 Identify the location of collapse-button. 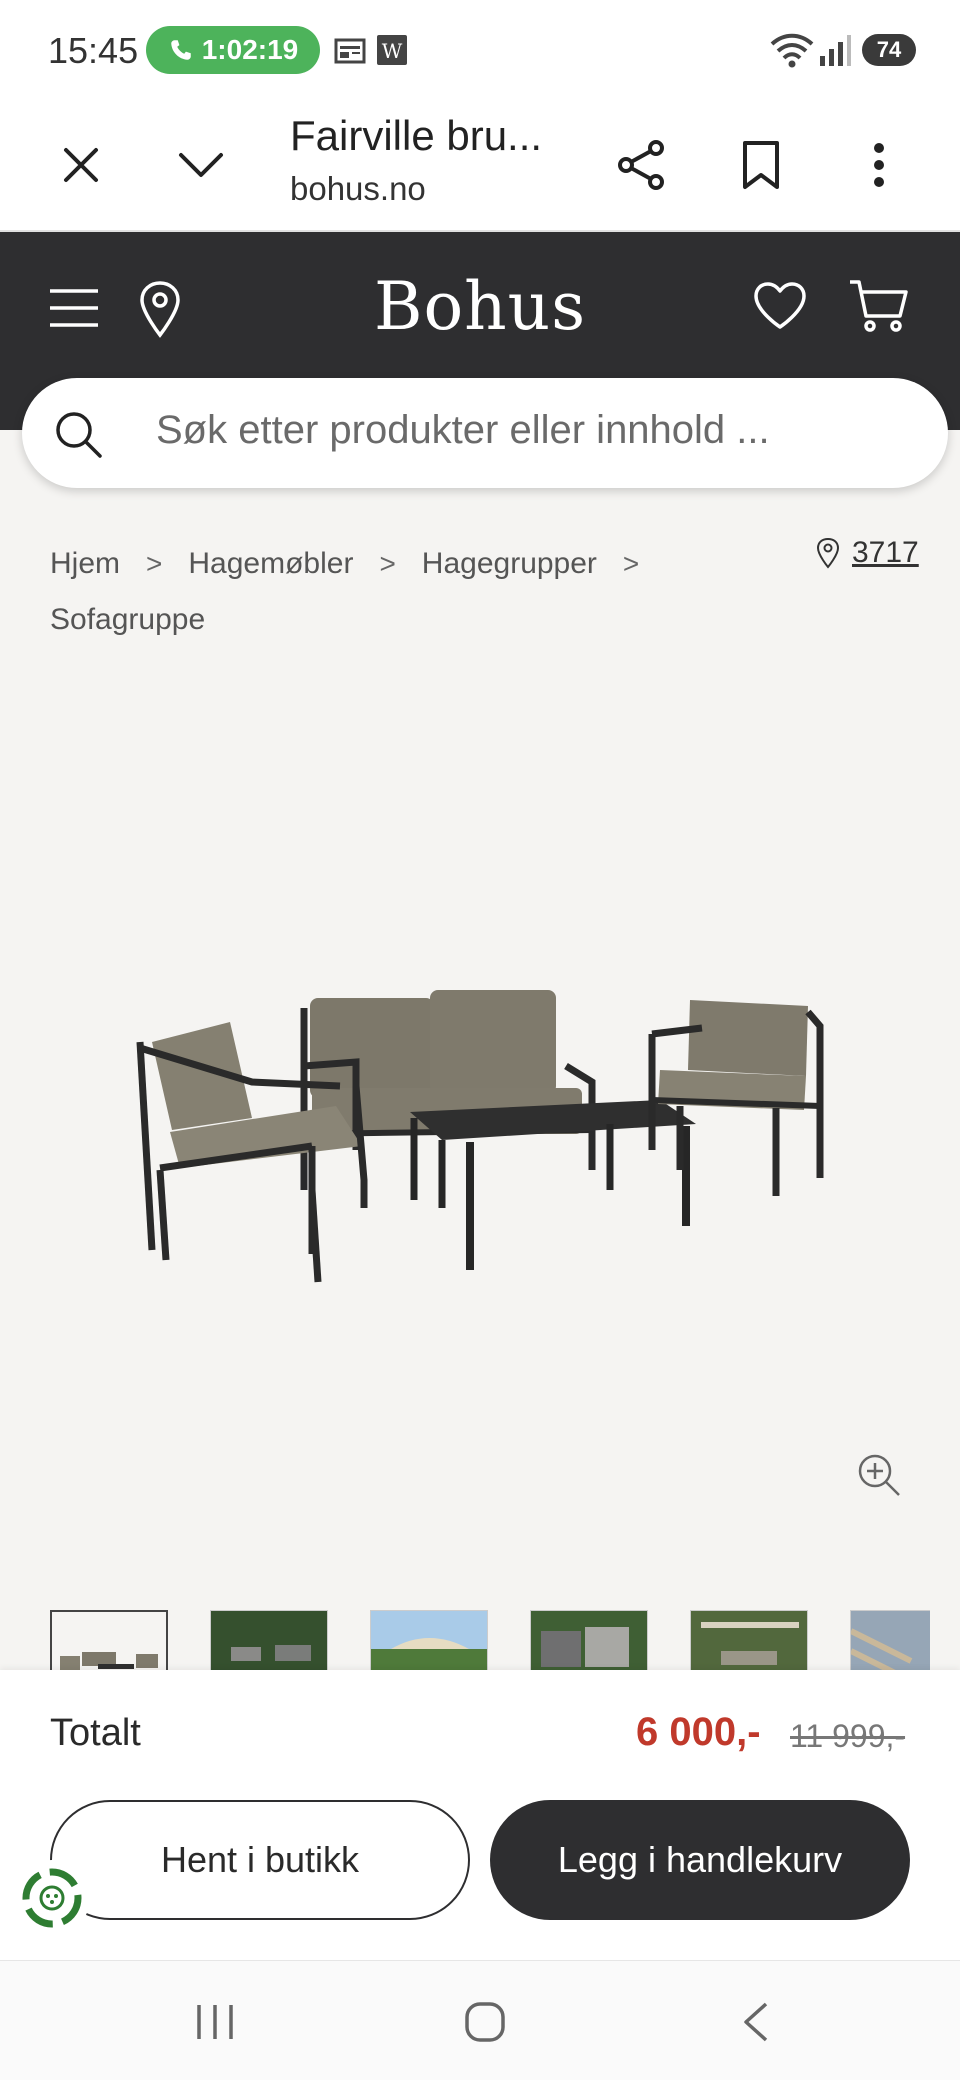
(201, 165).